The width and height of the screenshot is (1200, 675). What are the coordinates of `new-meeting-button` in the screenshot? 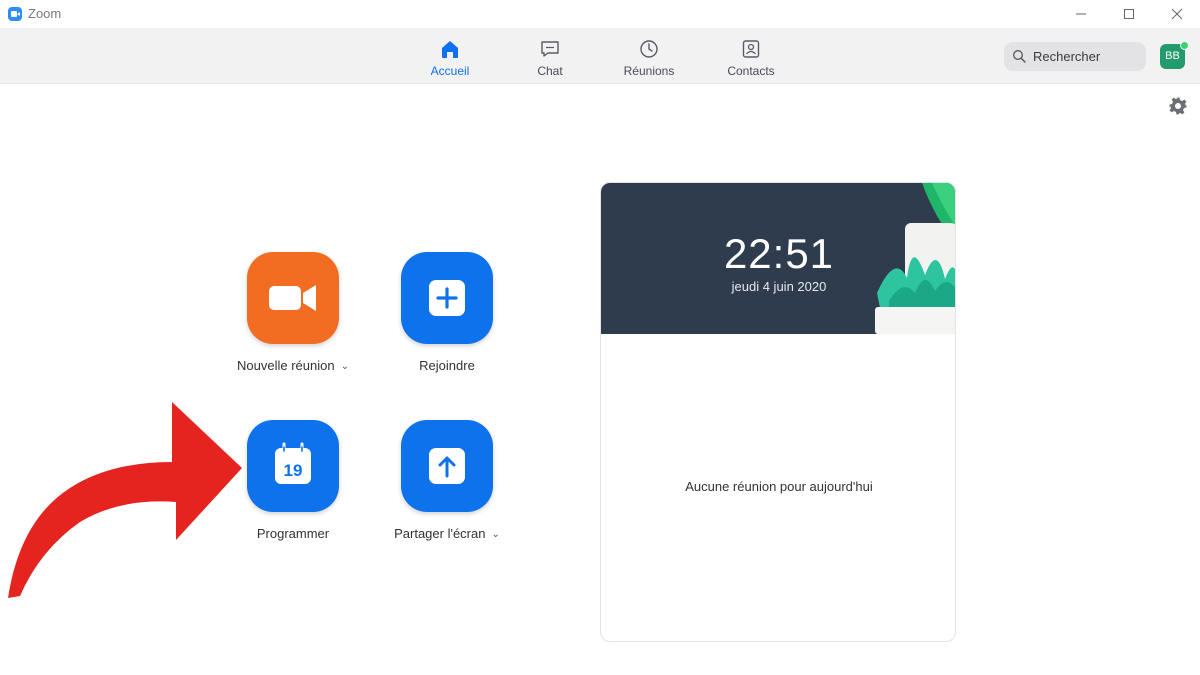 It's located at (293, 298).